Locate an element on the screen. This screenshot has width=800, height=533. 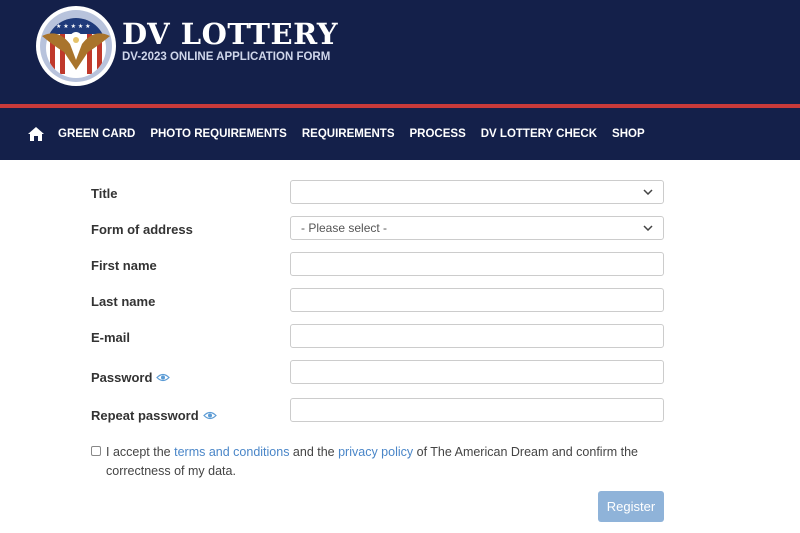
register-button: Register is located at coordinates (631, 506).